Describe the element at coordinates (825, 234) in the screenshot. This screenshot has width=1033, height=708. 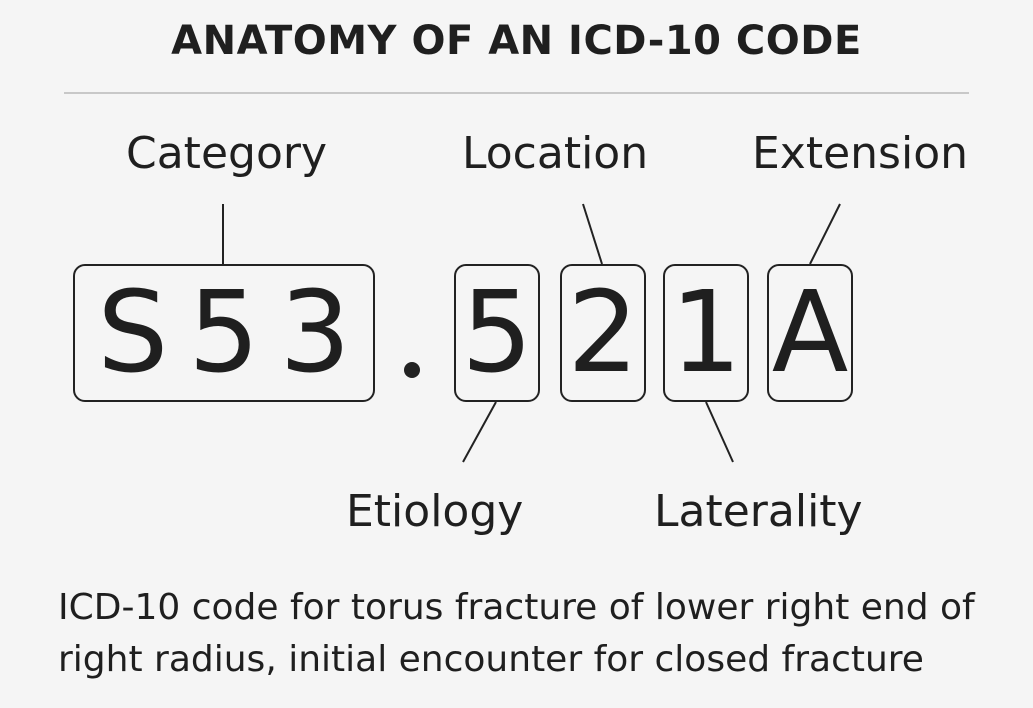
I see `connector-extension` at that location.